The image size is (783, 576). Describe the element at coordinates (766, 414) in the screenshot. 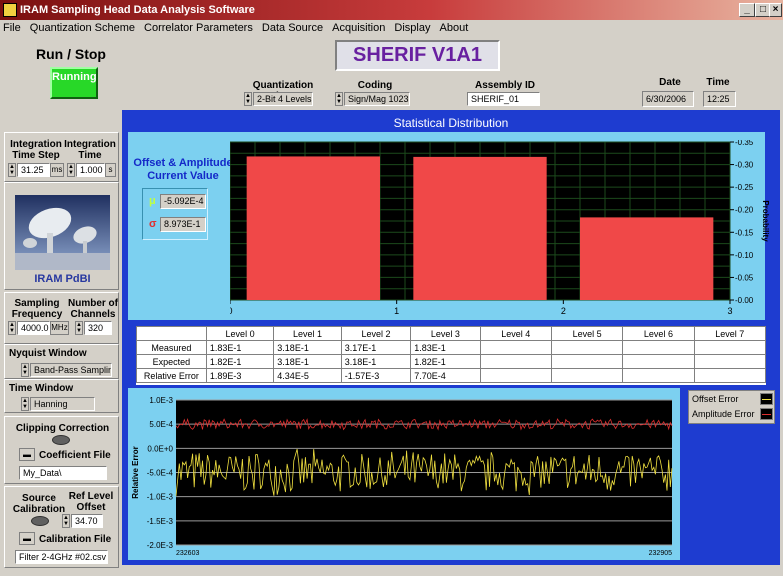

I see `legend-amplitude-swatch` at that location.